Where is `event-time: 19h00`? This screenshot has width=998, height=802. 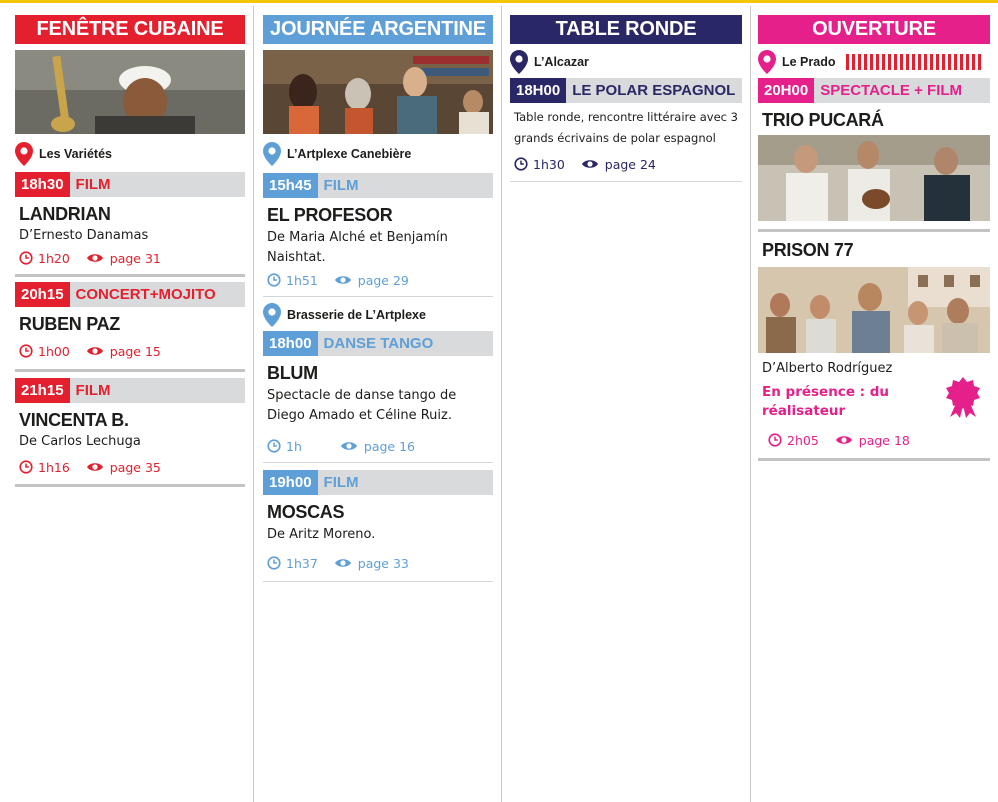
event-time: 19h00 is located at coordinates (290, 482).